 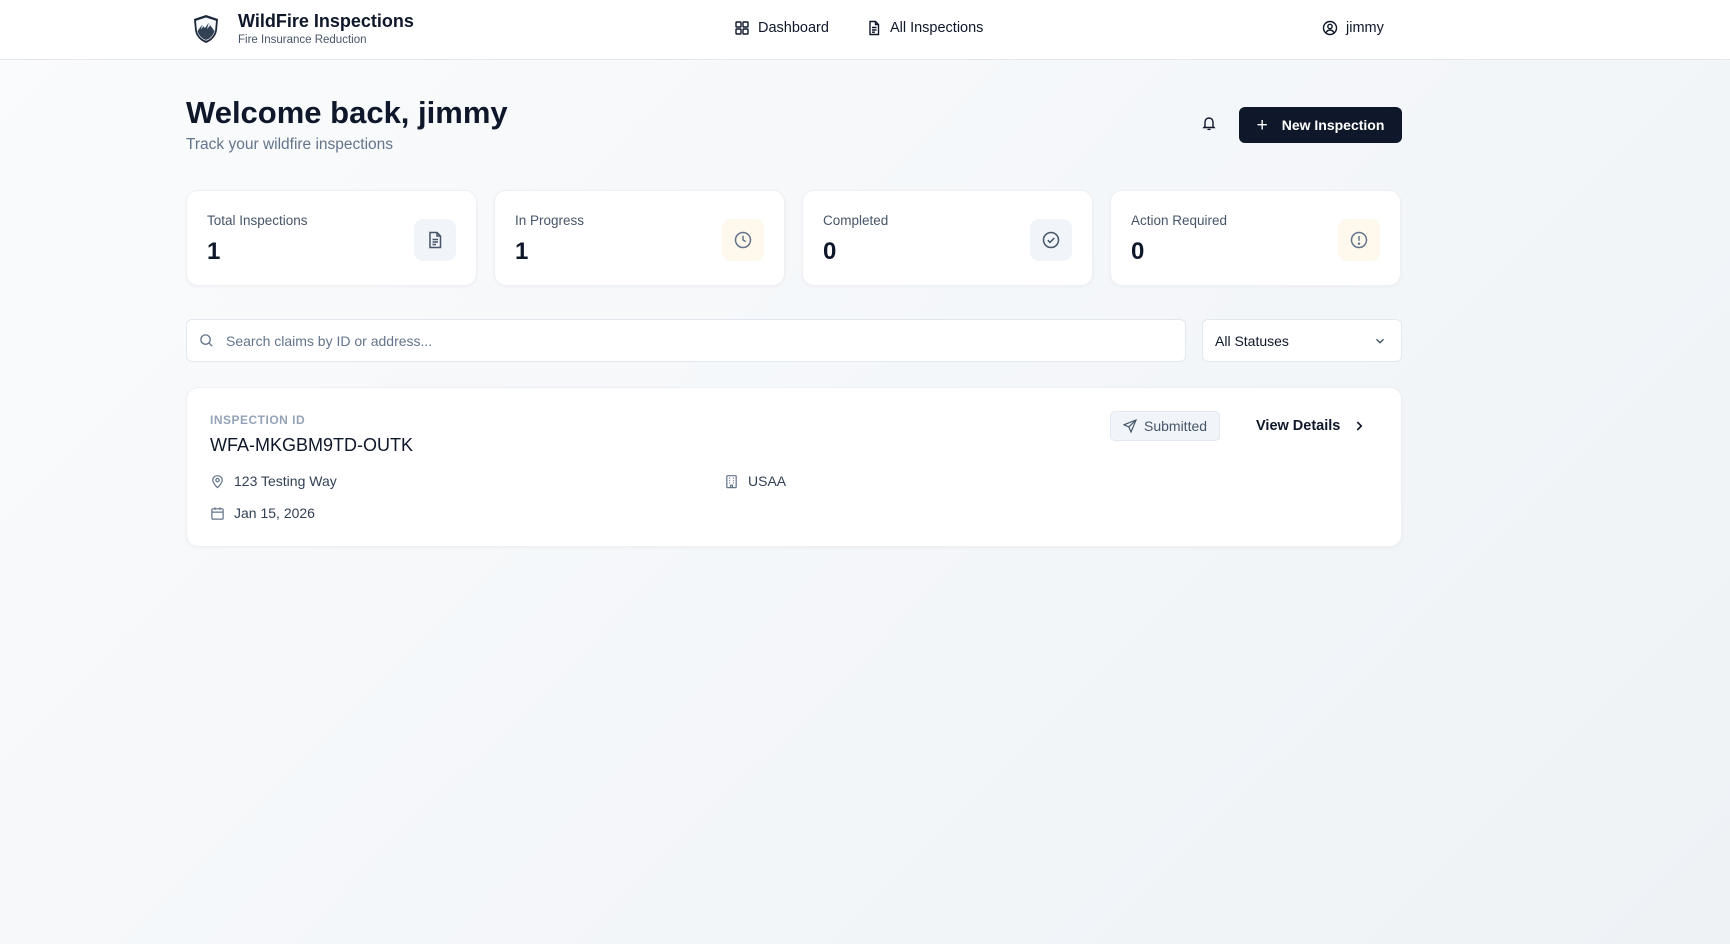 What do you see at coordinates (1365, 28) in the screenshot?
I see `user-name: jimmy` at bounding box center [1365, 28].